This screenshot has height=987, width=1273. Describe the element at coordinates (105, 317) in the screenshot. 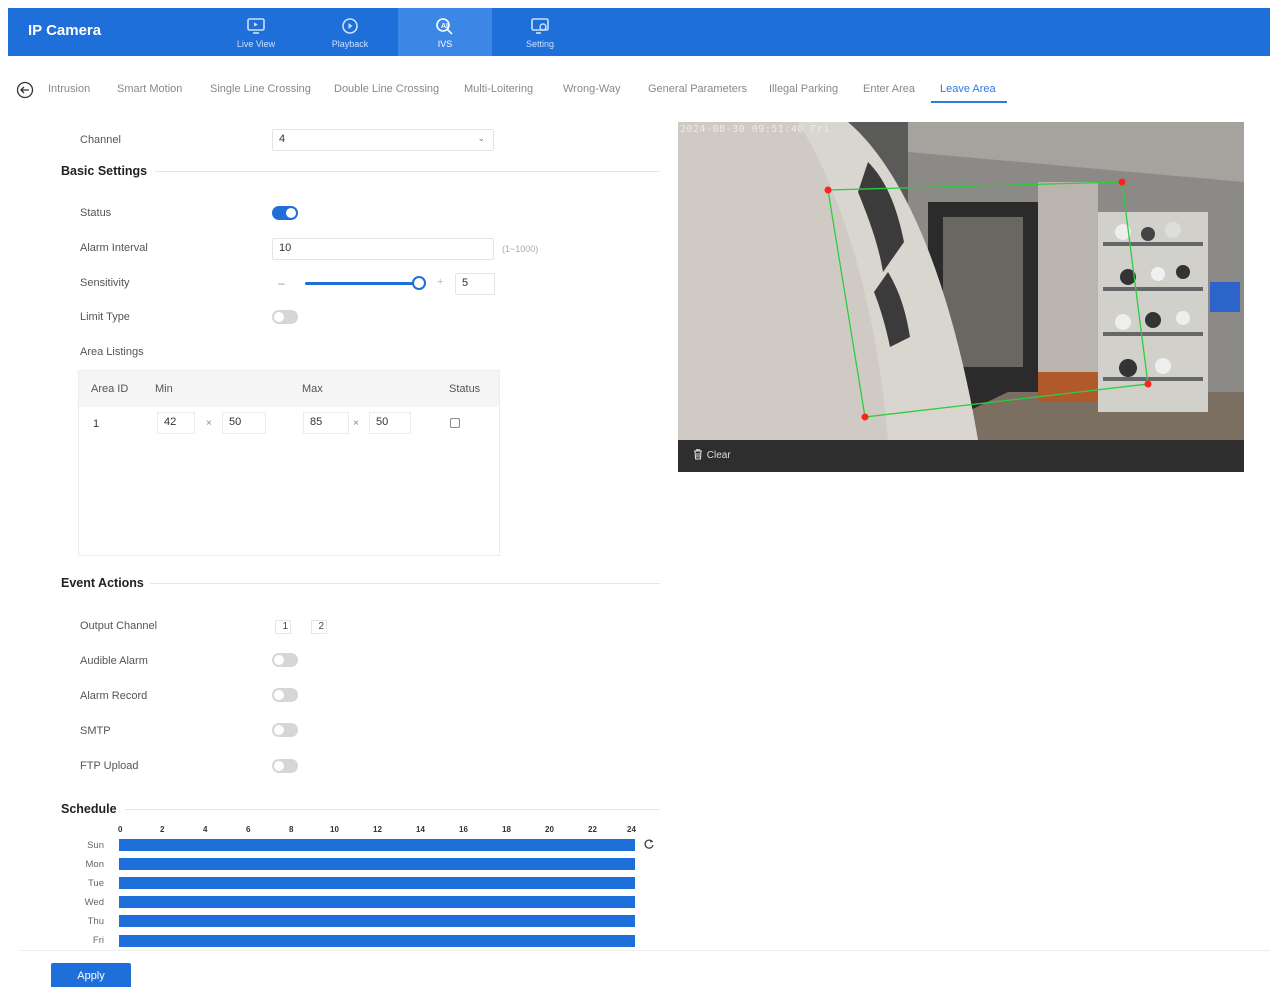

I see `limit-type-label: Limit Type` at that location.